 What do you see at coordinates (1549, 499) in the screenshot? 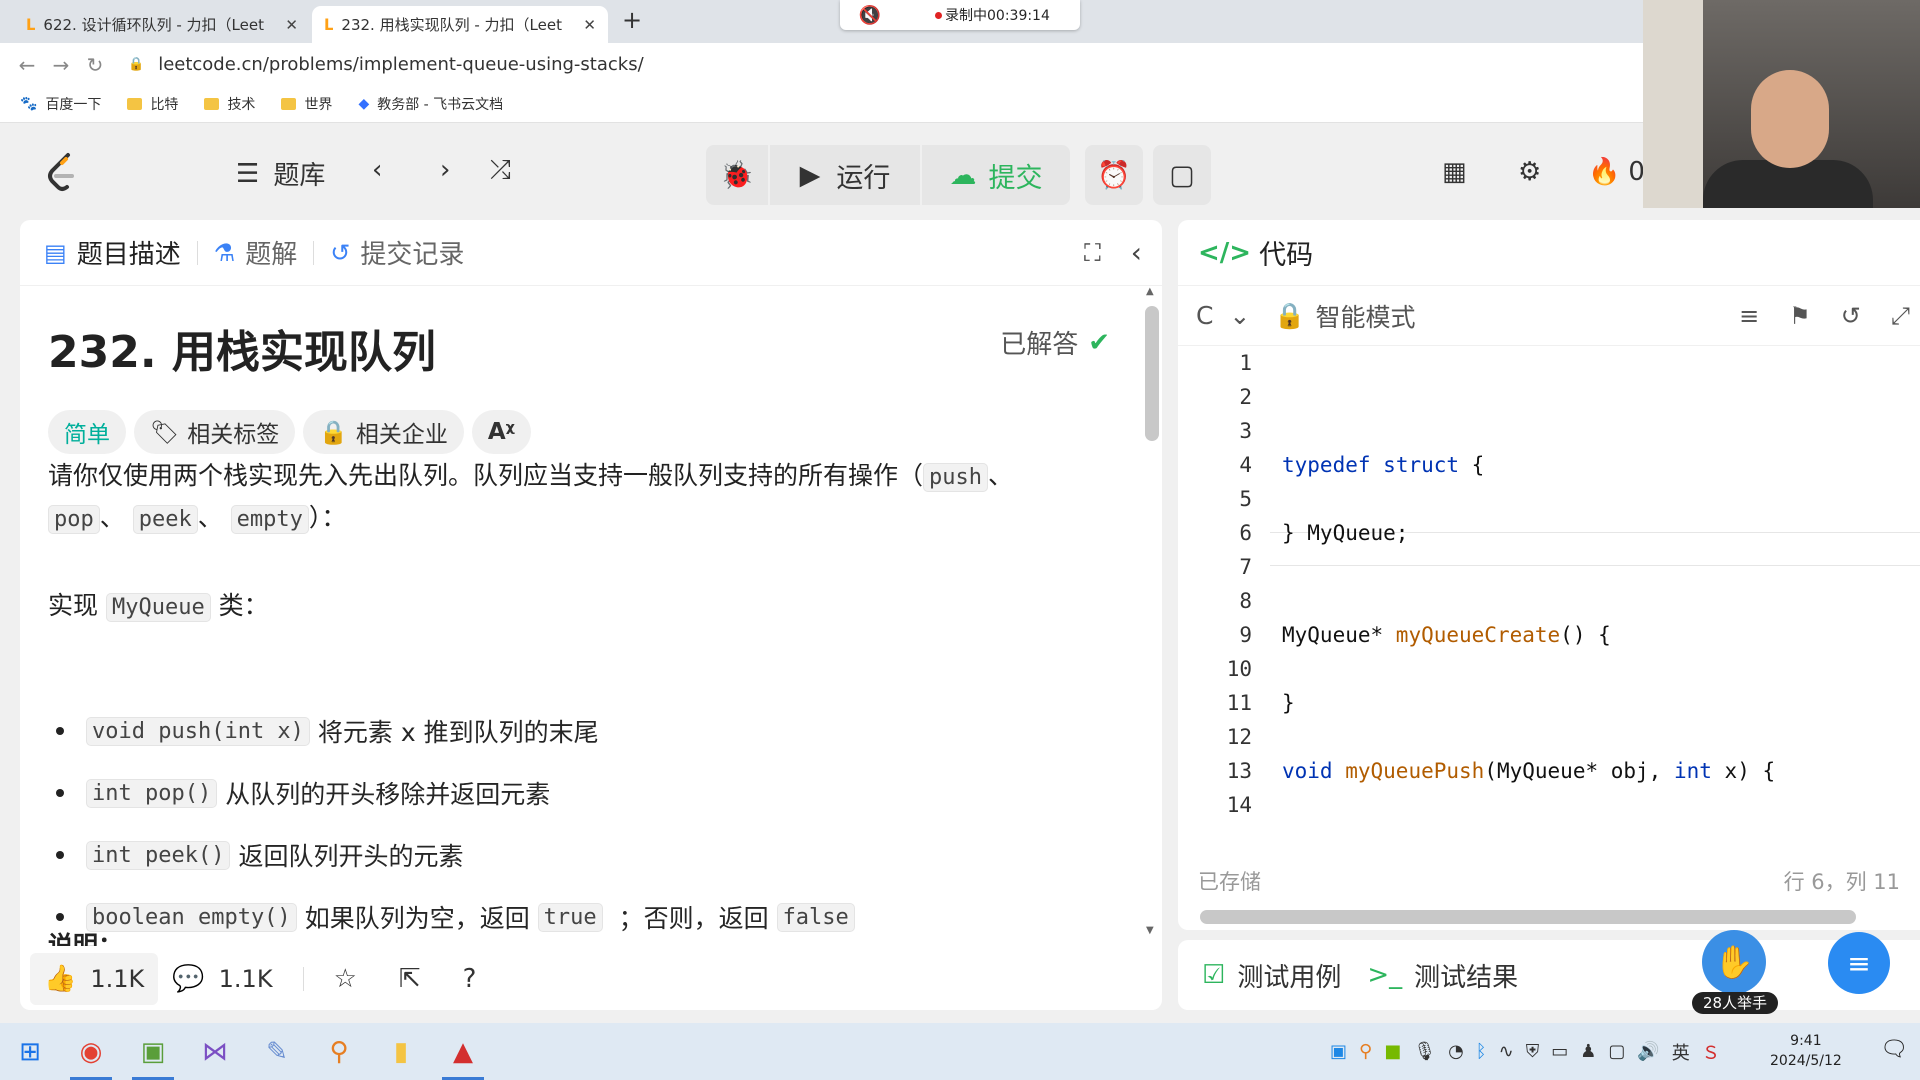
I see `code-line: 5` at bounding box center [1549, 499].